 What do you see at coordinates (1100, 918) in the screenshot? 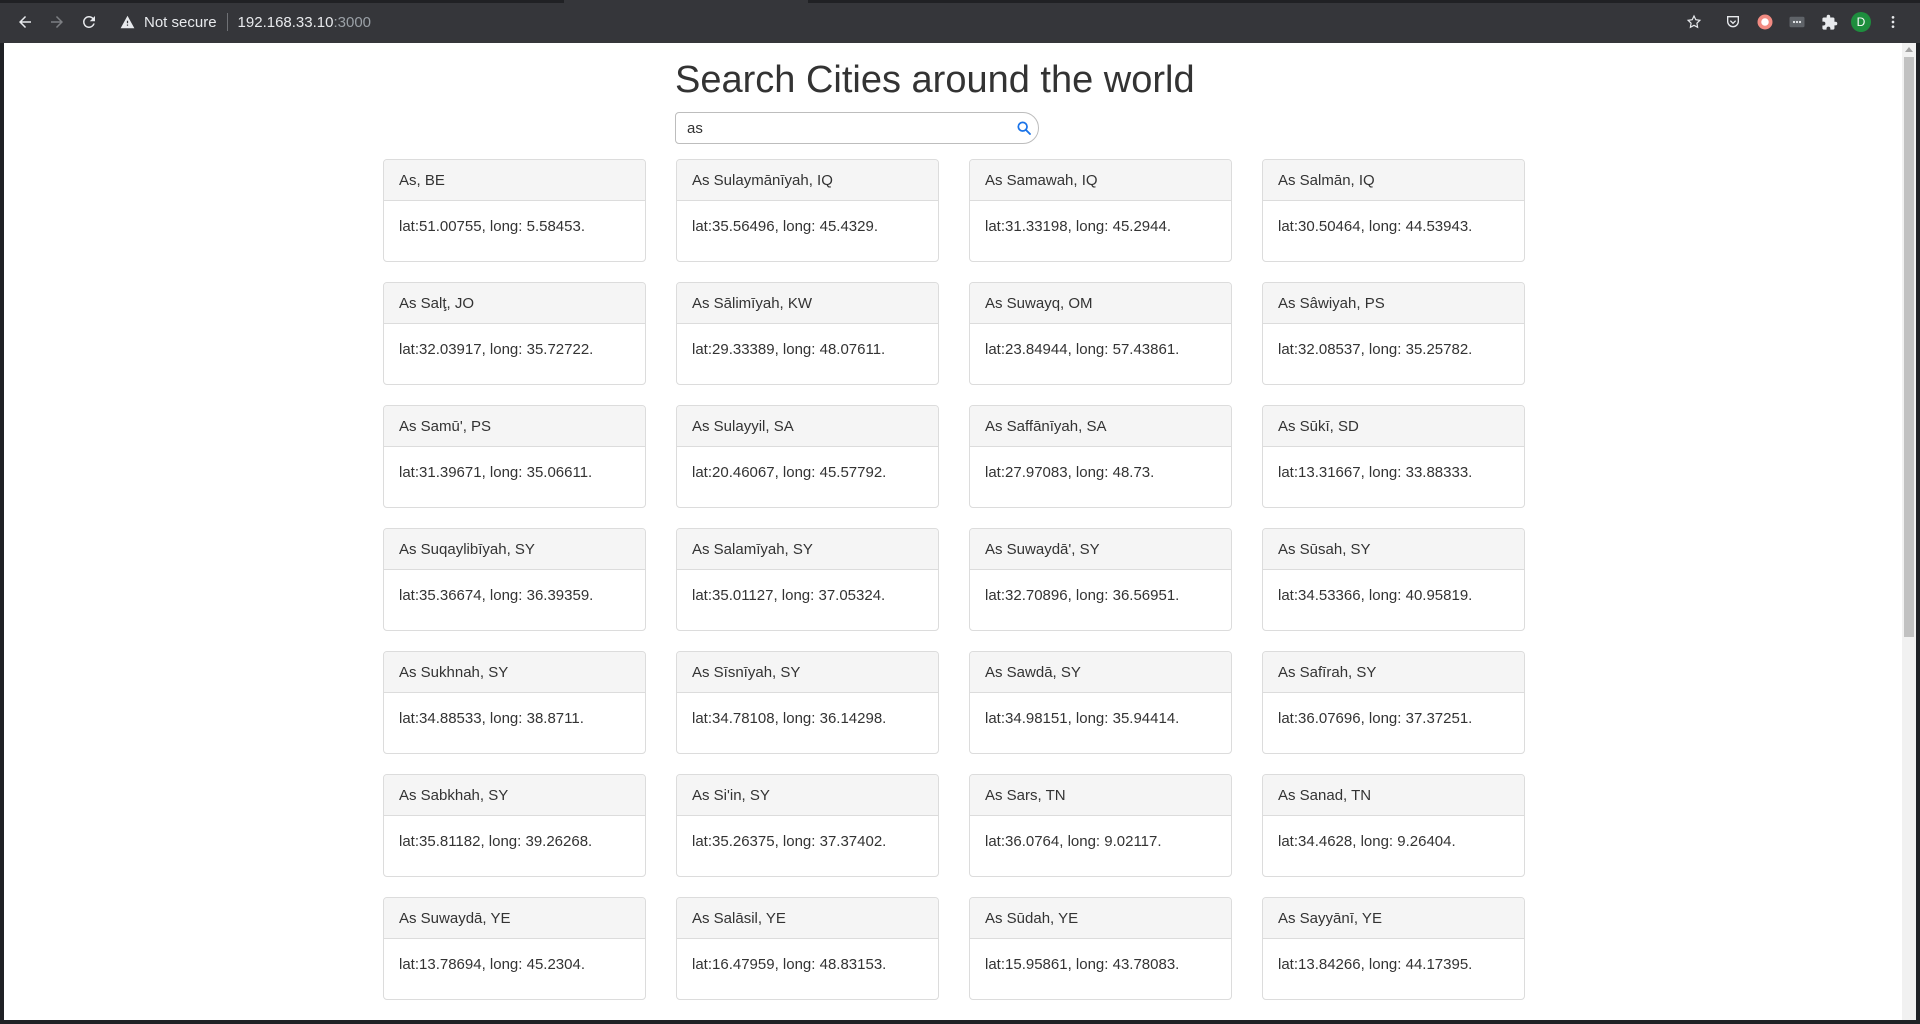
I see `city-name: As Sūdah, YE` at bounding box center [1100, 918].